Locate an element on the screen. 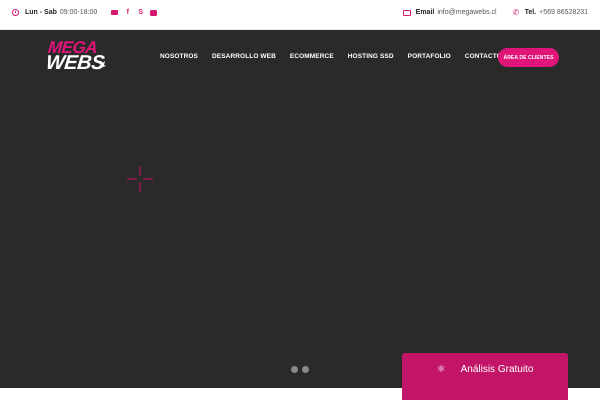 The height and width of the screenshot is (400, 600). email-value: info@megawebs.cl is located at coordinates (466, 12).